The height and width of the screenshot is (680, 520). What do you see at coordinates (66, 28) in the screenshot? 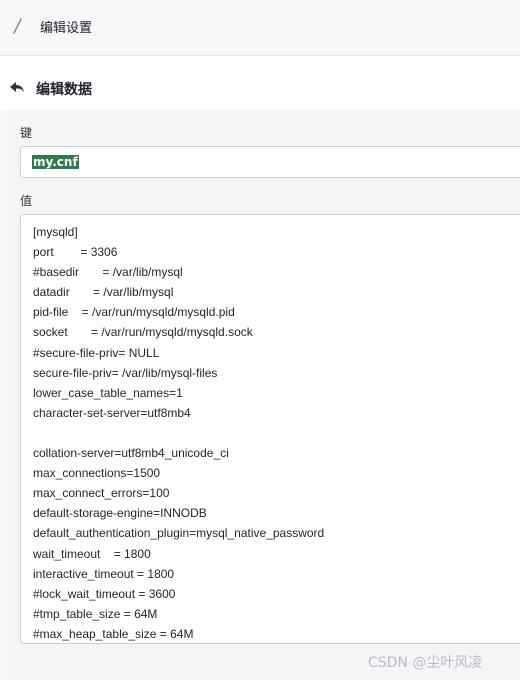
I see `page-title: 编辑设置` at bounding box center [66, 28].